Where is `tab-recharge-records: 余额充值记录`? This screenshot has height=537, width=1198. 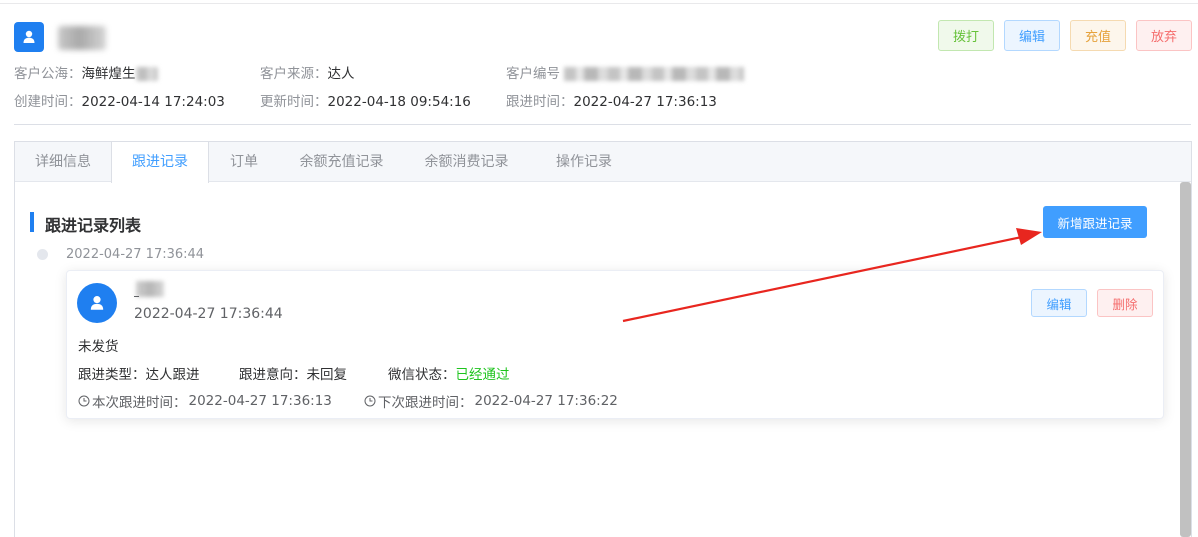 tab-recharge-records: 余额充值记录 is located at coordinates (341, 162).